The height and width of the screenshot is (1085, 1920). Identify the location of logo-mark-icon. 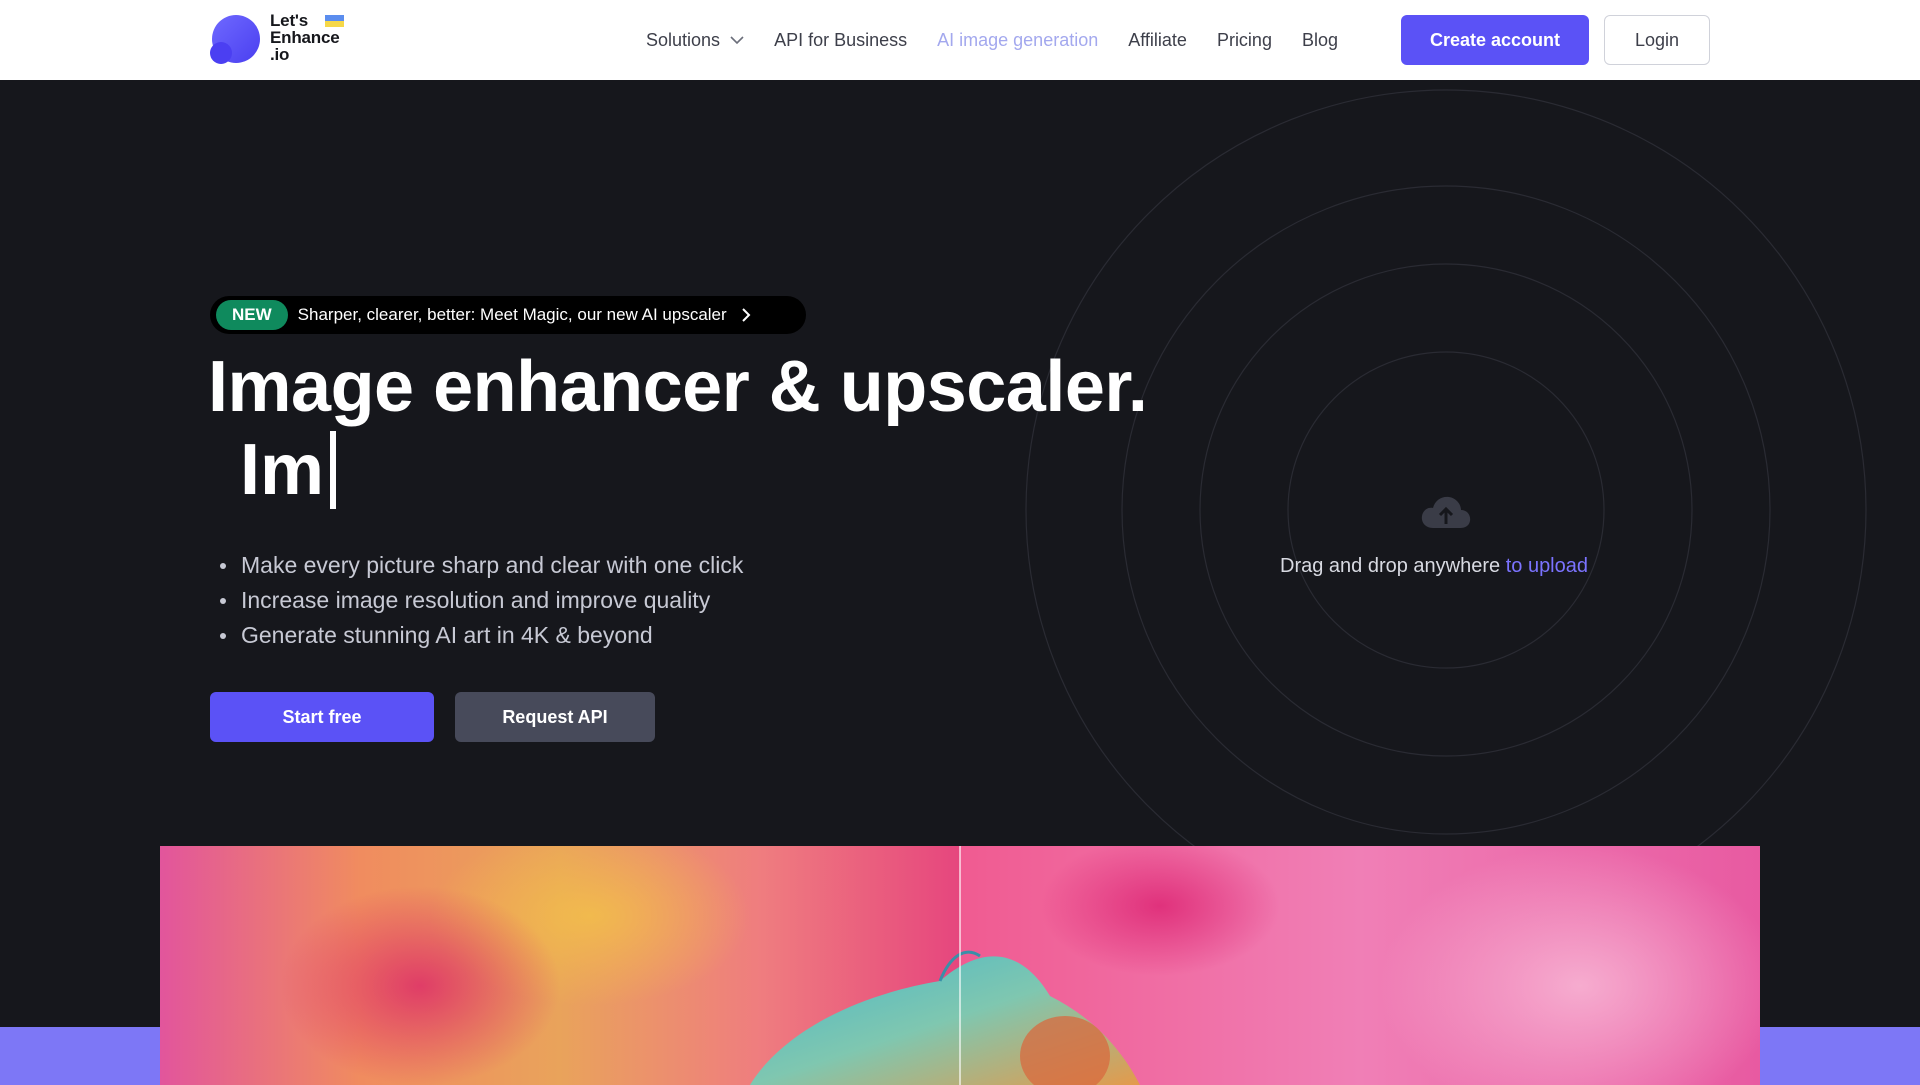
(235, 39).